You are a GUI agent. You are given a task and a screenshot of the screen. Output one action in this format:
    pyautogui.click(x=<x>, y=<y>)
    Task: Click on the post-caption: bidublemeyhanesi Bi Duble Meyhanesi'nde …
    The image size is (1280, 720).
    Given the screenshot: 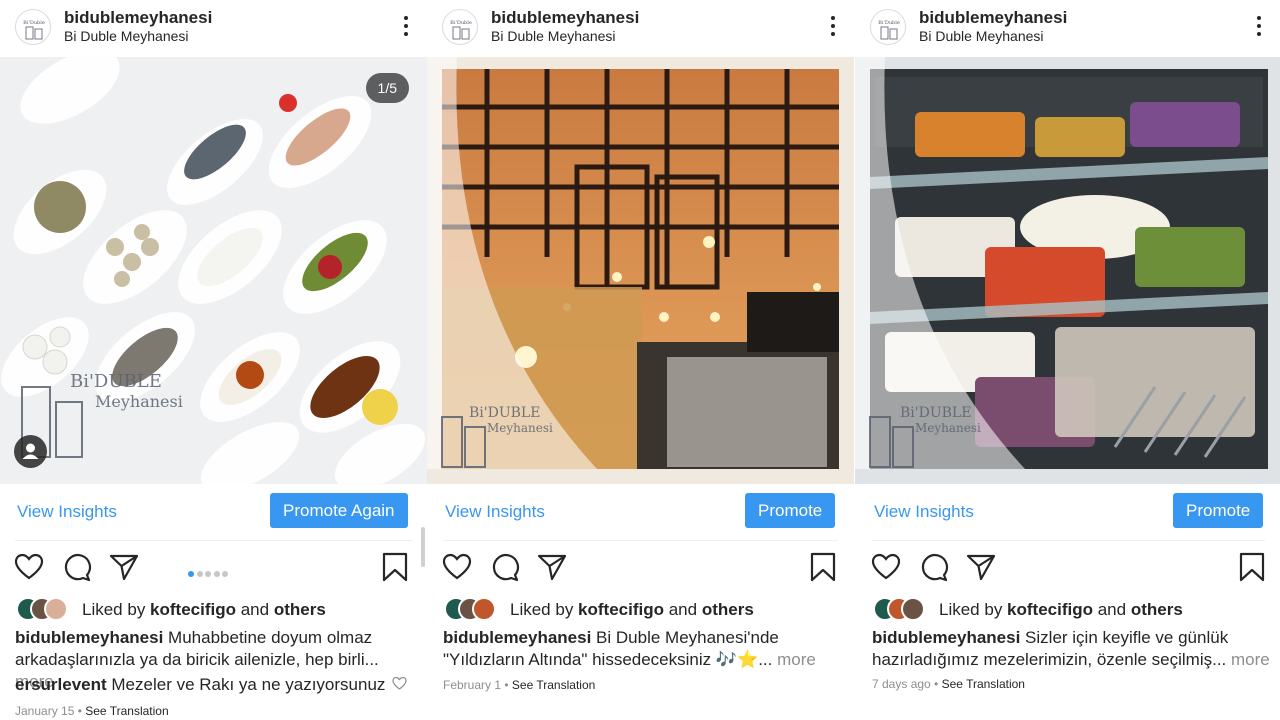 What is the action you would take?
    pyautogui.click(x=629, y=648)
    